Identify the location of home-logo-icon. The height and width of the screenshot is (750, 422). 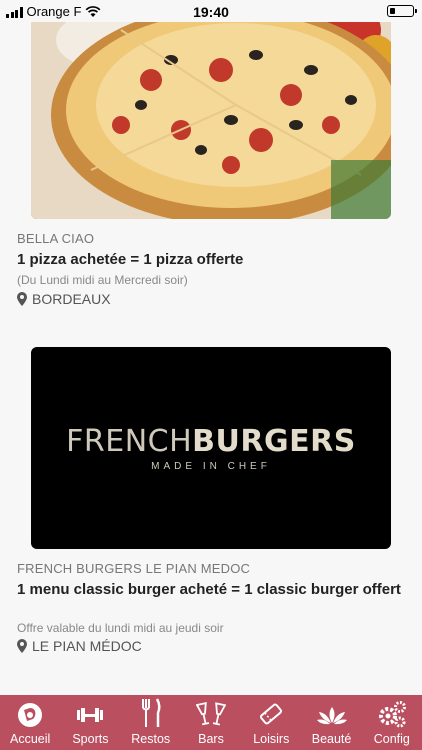
(30, 715).